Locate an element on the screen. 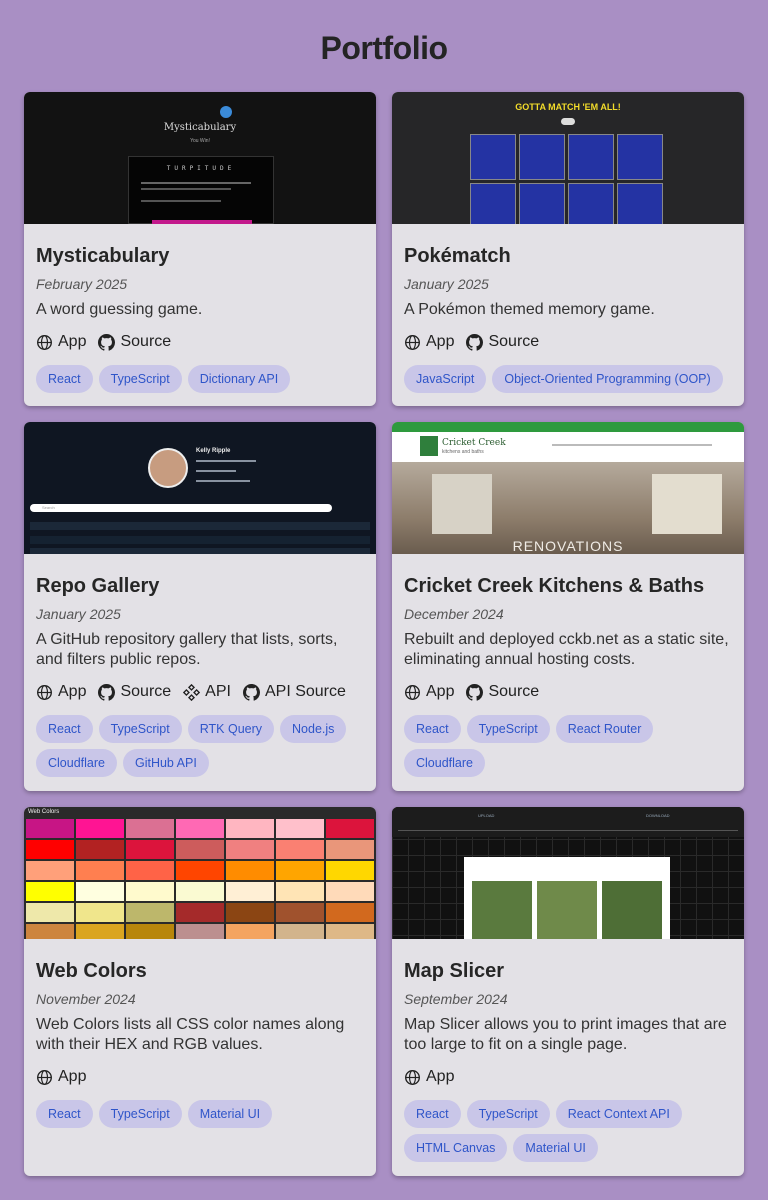 The image size is (768, 1200). thumb-color-grid is located at coordinates (200, 879).